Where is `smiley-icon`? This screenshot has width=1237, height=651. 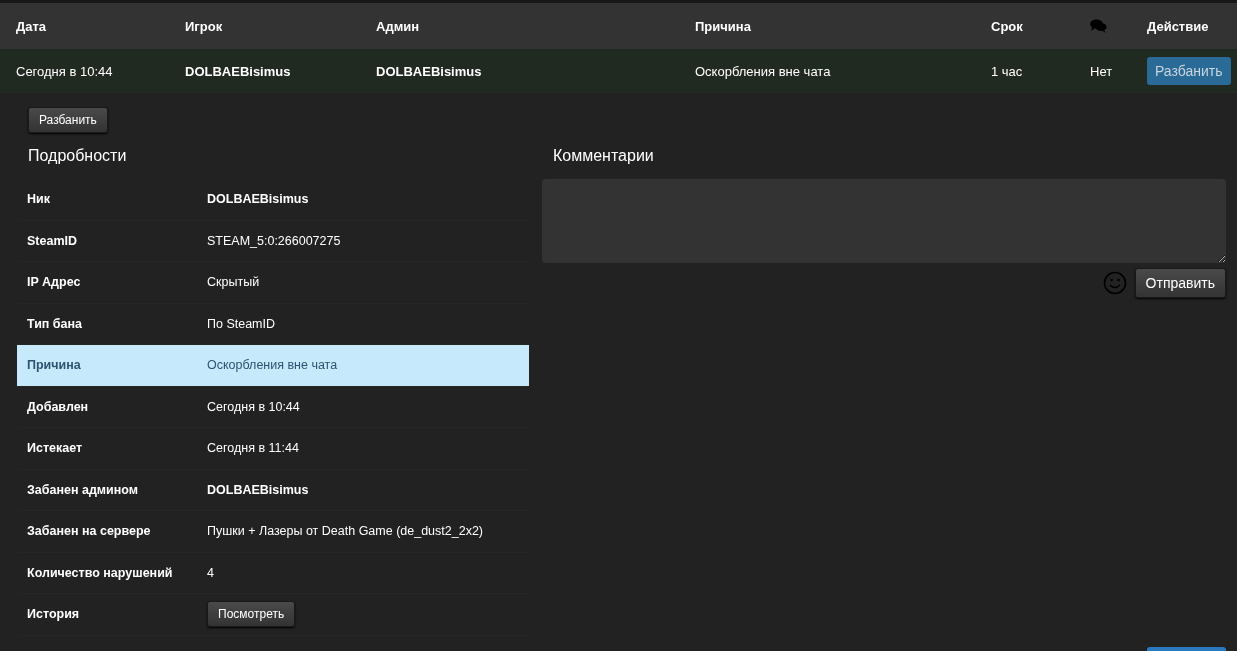 smiley-icon is located at coordinates (1114, 283).